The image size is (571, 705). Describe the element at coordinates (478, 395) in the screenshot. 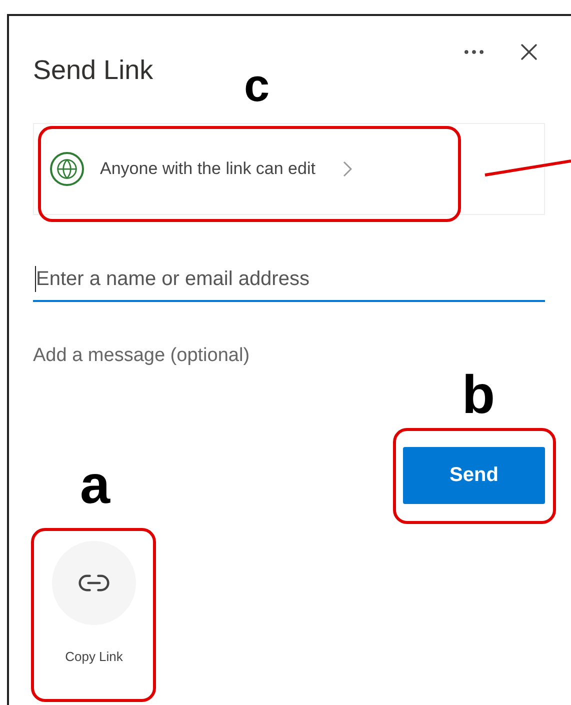

I see `annotation-label: b` at that location.